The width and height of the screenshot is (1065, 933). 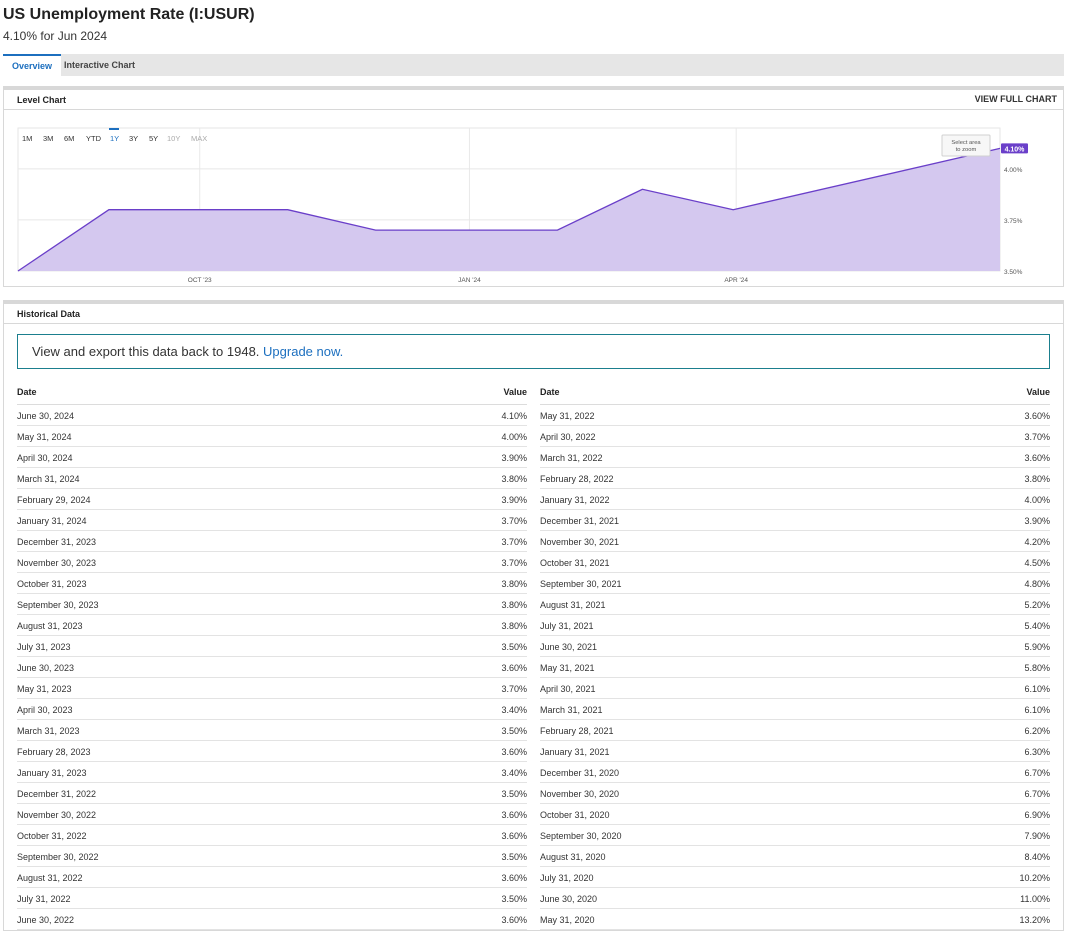 What do you see at coordinates (153, 138) in the screenshot?
I see `range-button-5y: 5Y` at bounding box center [153, 138].